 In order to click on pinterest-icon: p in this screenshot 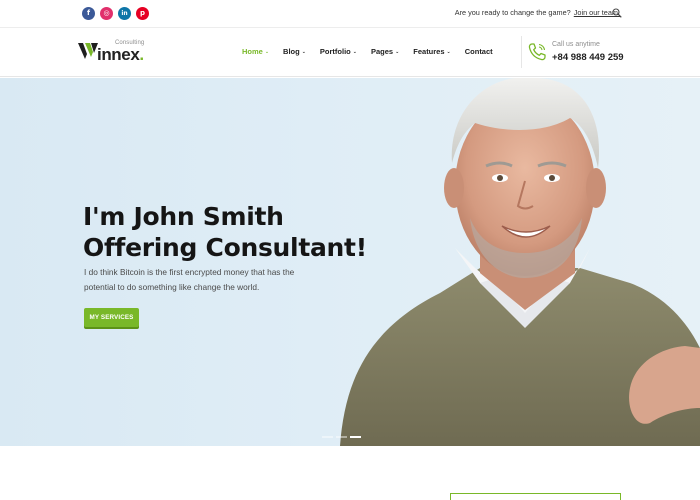, I will do `click(142, 13)`.